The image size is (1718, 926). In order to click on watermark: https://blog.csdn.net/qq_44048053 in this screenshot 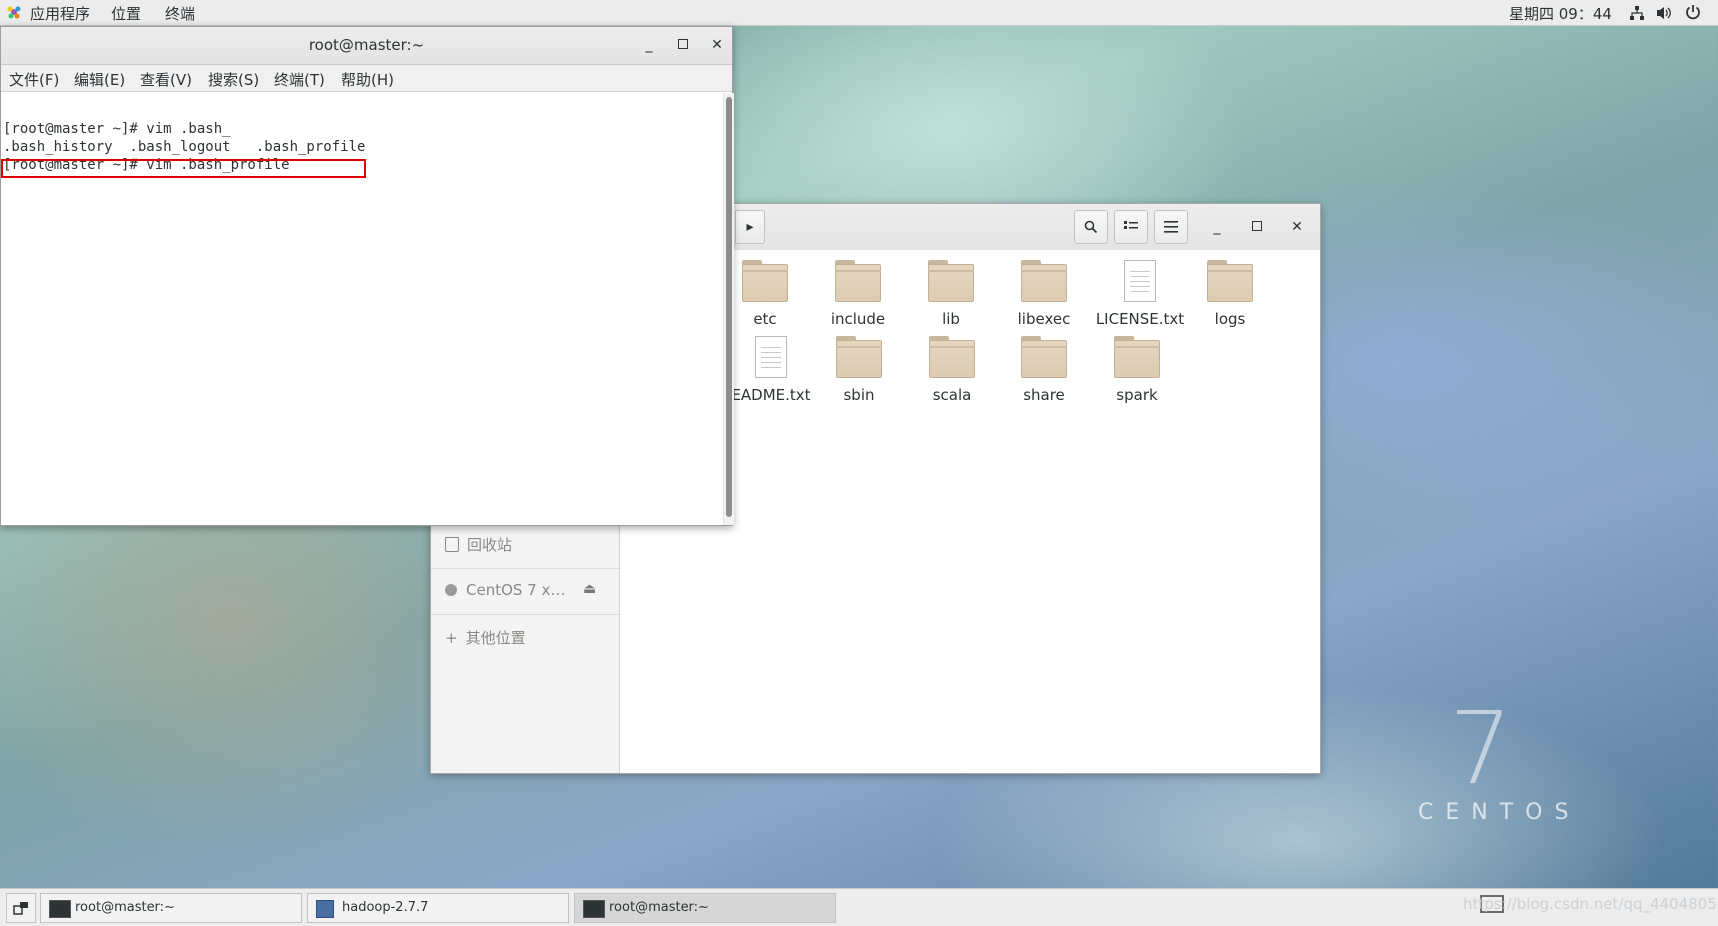, I will do `click(1590, 904)`.